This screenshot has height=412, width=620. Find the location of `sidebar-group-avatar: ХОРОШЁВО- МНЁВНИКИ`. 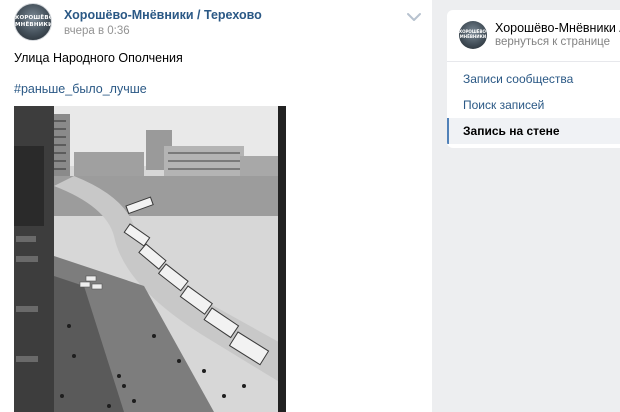

sidebar-group-avatar: ХОРОШЁВО- МНЁВНИКИ is located at coordinates (473, 35).